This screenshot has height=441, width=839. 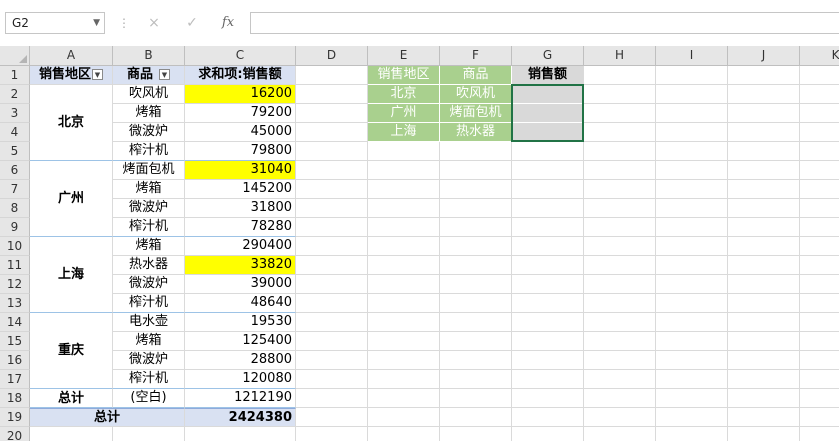 What do you see at coordinates (764, 56) in the screenshot?
I see `column-header-j: J` at bounding box center [764, 56].